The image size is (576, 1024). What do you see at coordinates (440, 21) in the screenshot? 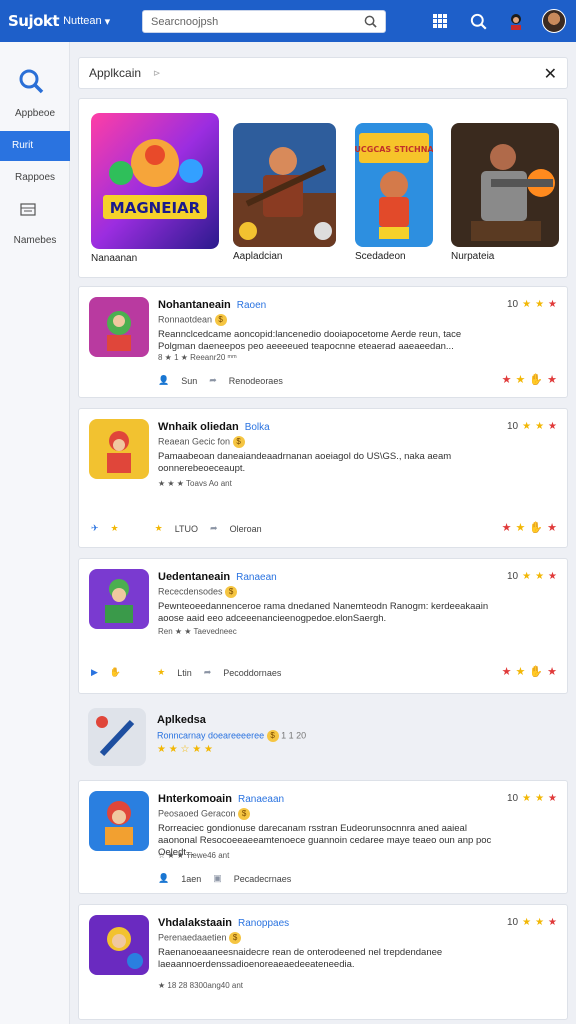
I see `grid-icon` at bounding box center [440, 21].